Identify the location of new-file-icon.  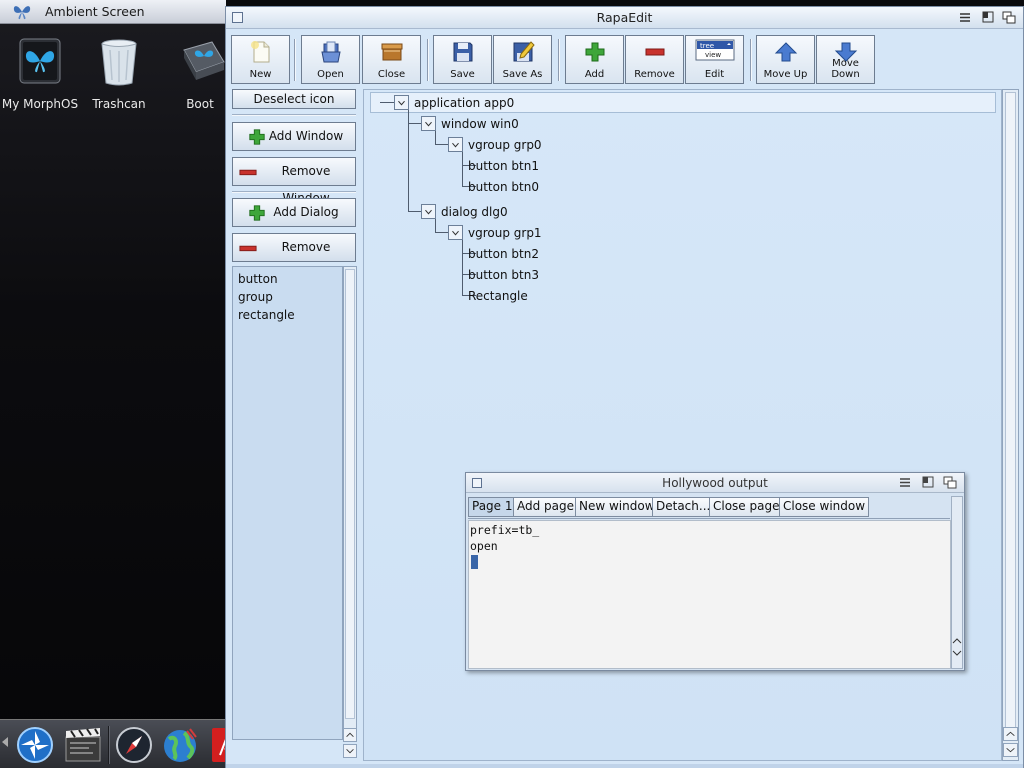
(259, 52).